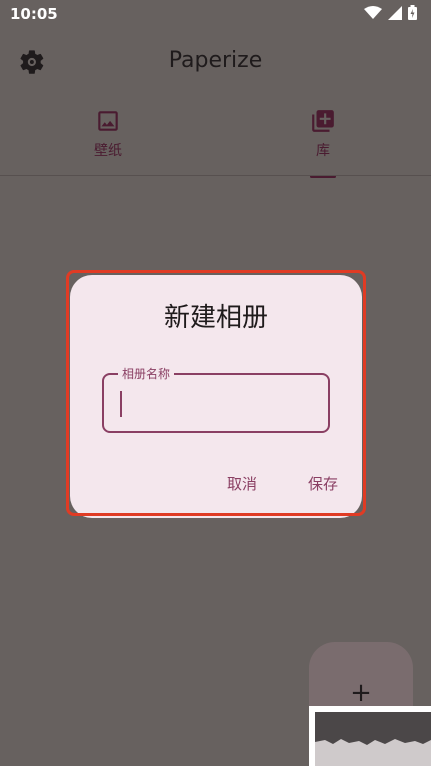 This screenshot has width=431, height=766. Describe the element at coordinates (412, 12) in the screenshot. I see `battery-icon` at that location.